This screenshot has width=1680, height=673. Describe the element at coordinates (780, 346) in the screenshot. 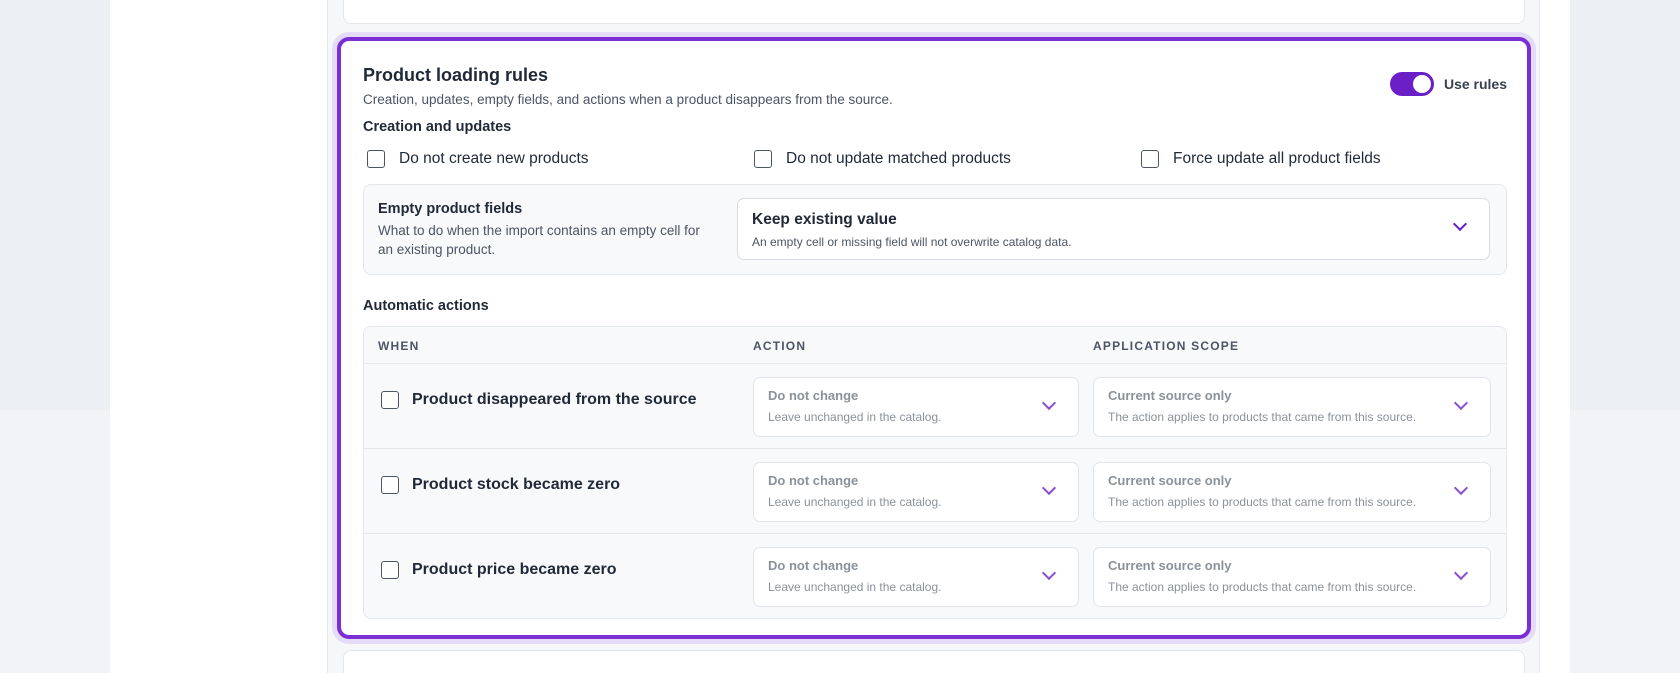

I see `header-action: ACTION` at that location.